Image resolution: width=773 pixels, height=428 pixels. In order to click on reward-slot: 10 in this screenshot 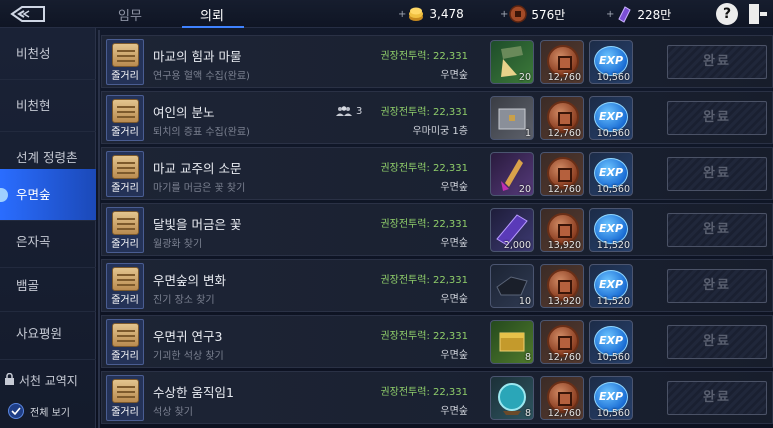, I will do `click(512, 286)`.